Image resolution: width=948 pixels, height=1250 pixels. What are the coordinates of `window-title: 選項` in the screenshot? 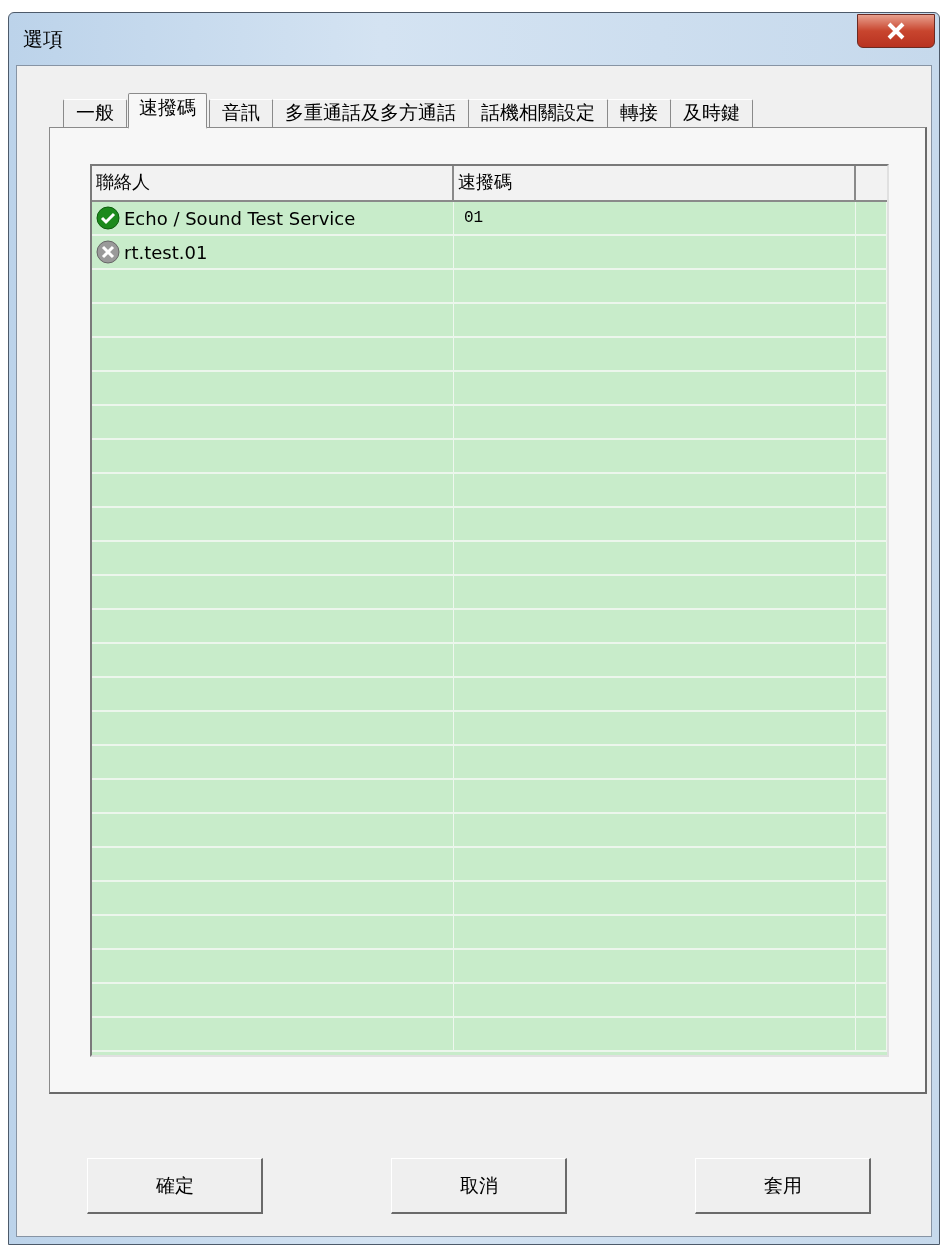 It's located at (43, 39).